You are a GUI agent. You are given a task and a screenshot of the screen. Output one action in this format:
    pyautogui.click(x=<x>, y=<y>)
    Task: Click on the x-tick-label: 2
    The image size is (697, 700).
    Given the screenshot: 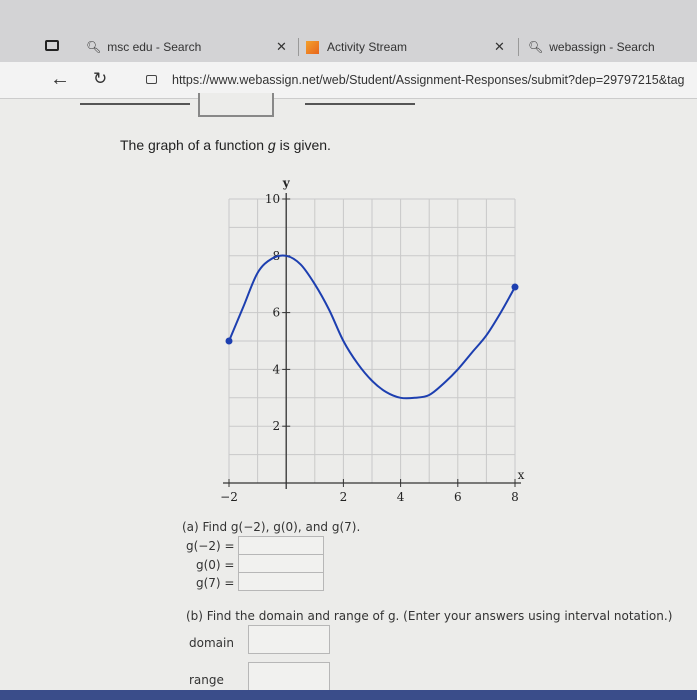 What is the action you would take?
    pyautogui.click(x=344, y=497)
    